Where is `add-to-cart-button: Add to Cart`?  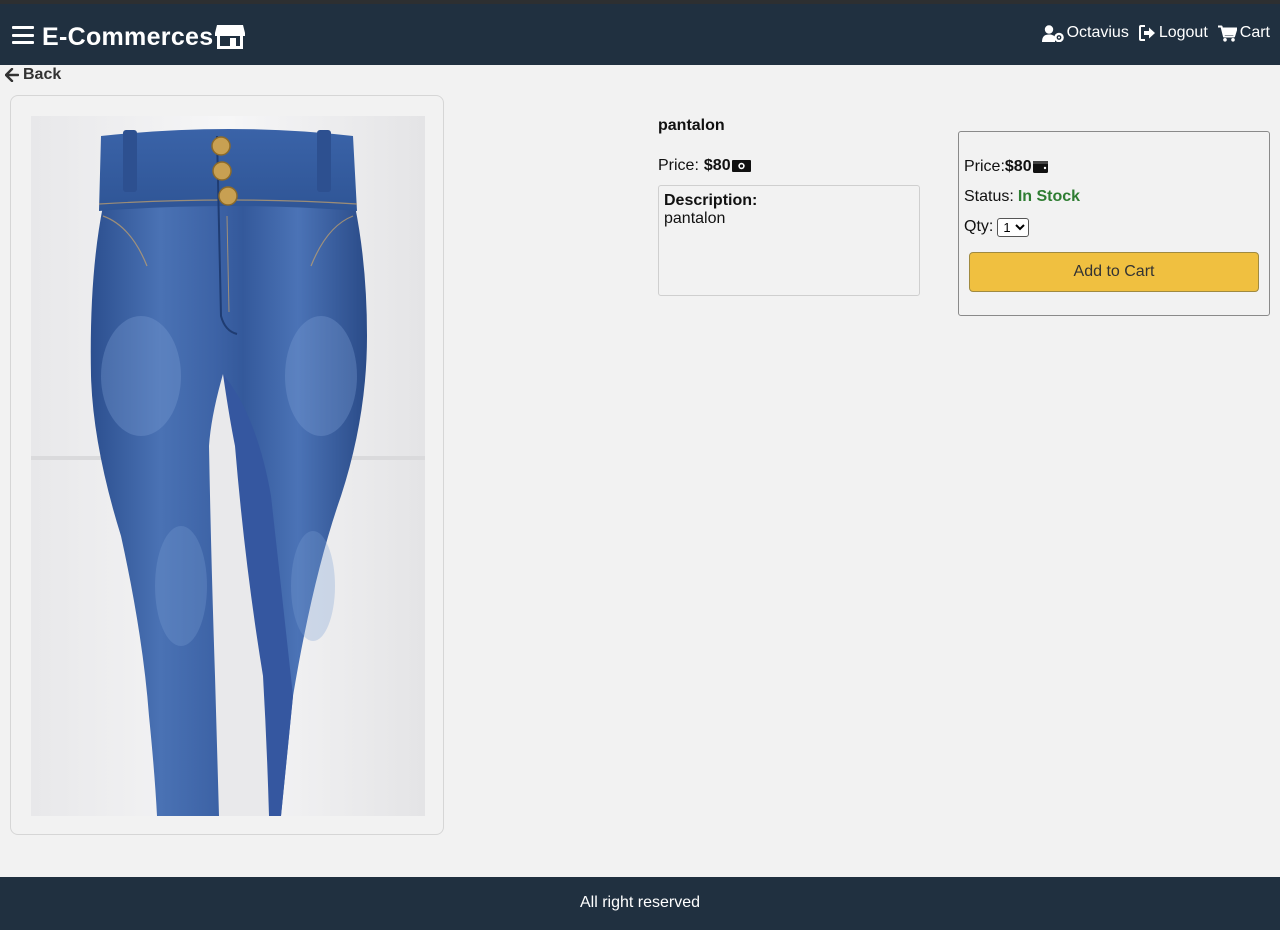
add-to-cart-button: Add to Cart is located at coordinates (1114, 272).